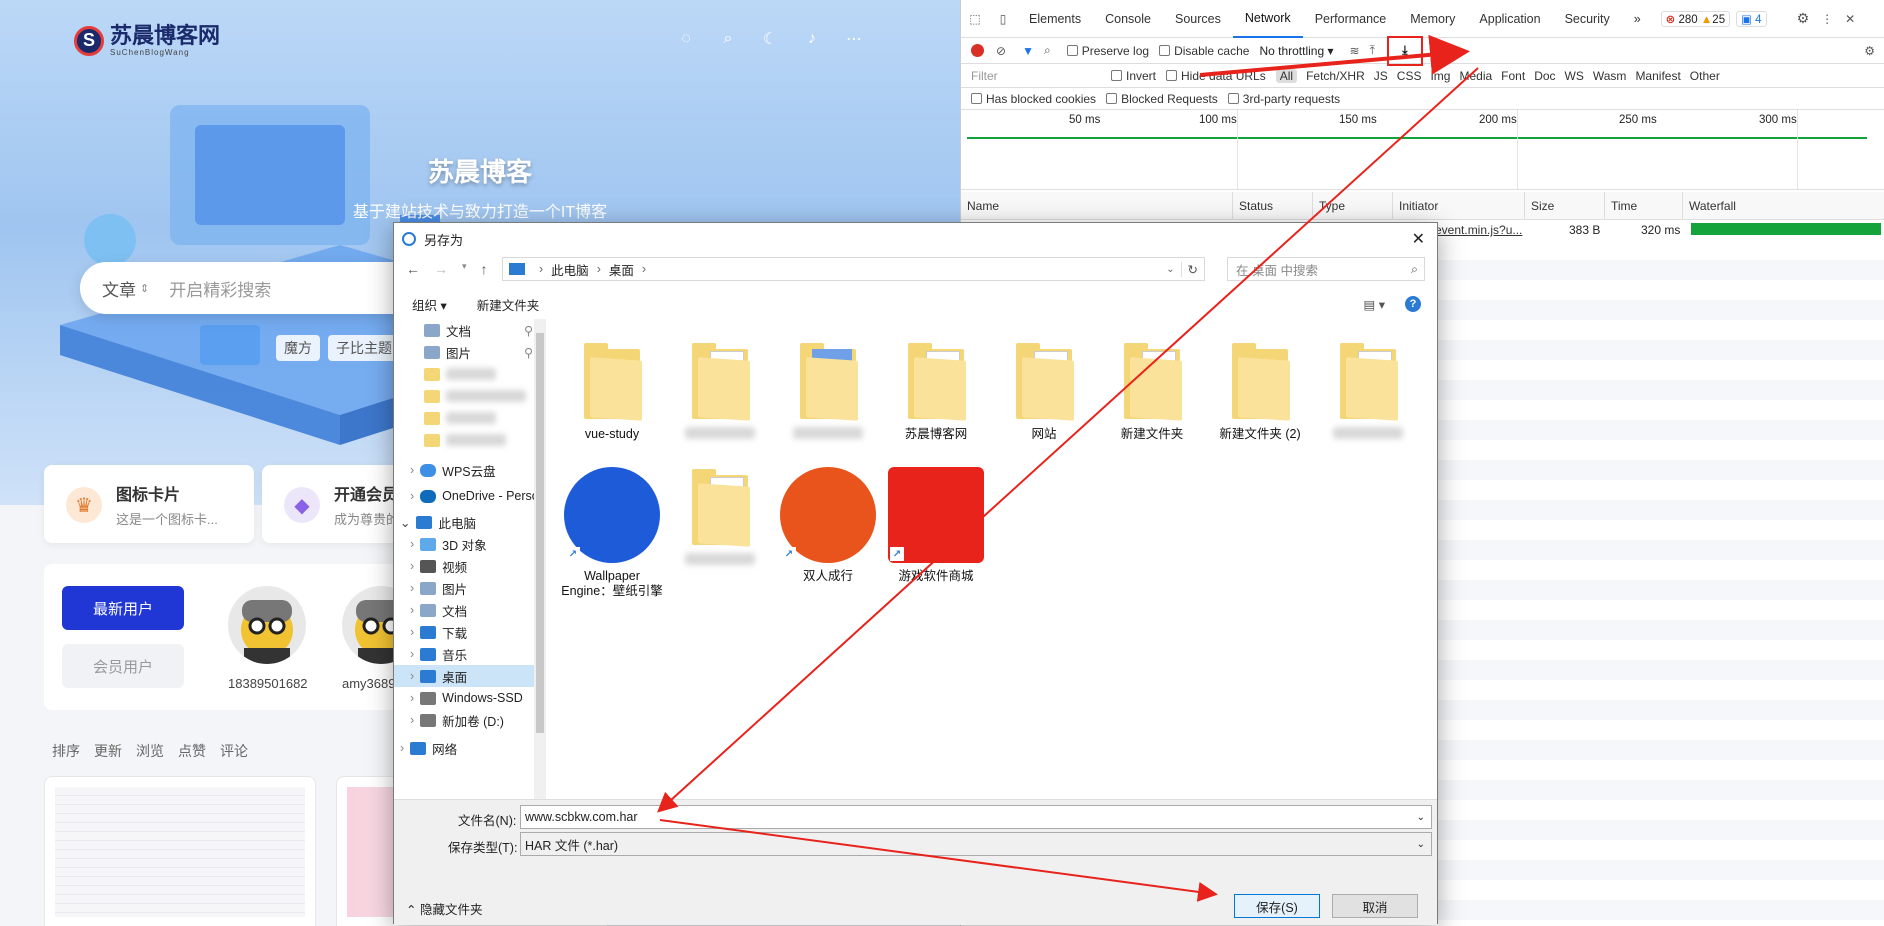 The width and height of the screenshot is (1884, 926). I want to click on forward-arrow-icon: →, so click(441, 269).